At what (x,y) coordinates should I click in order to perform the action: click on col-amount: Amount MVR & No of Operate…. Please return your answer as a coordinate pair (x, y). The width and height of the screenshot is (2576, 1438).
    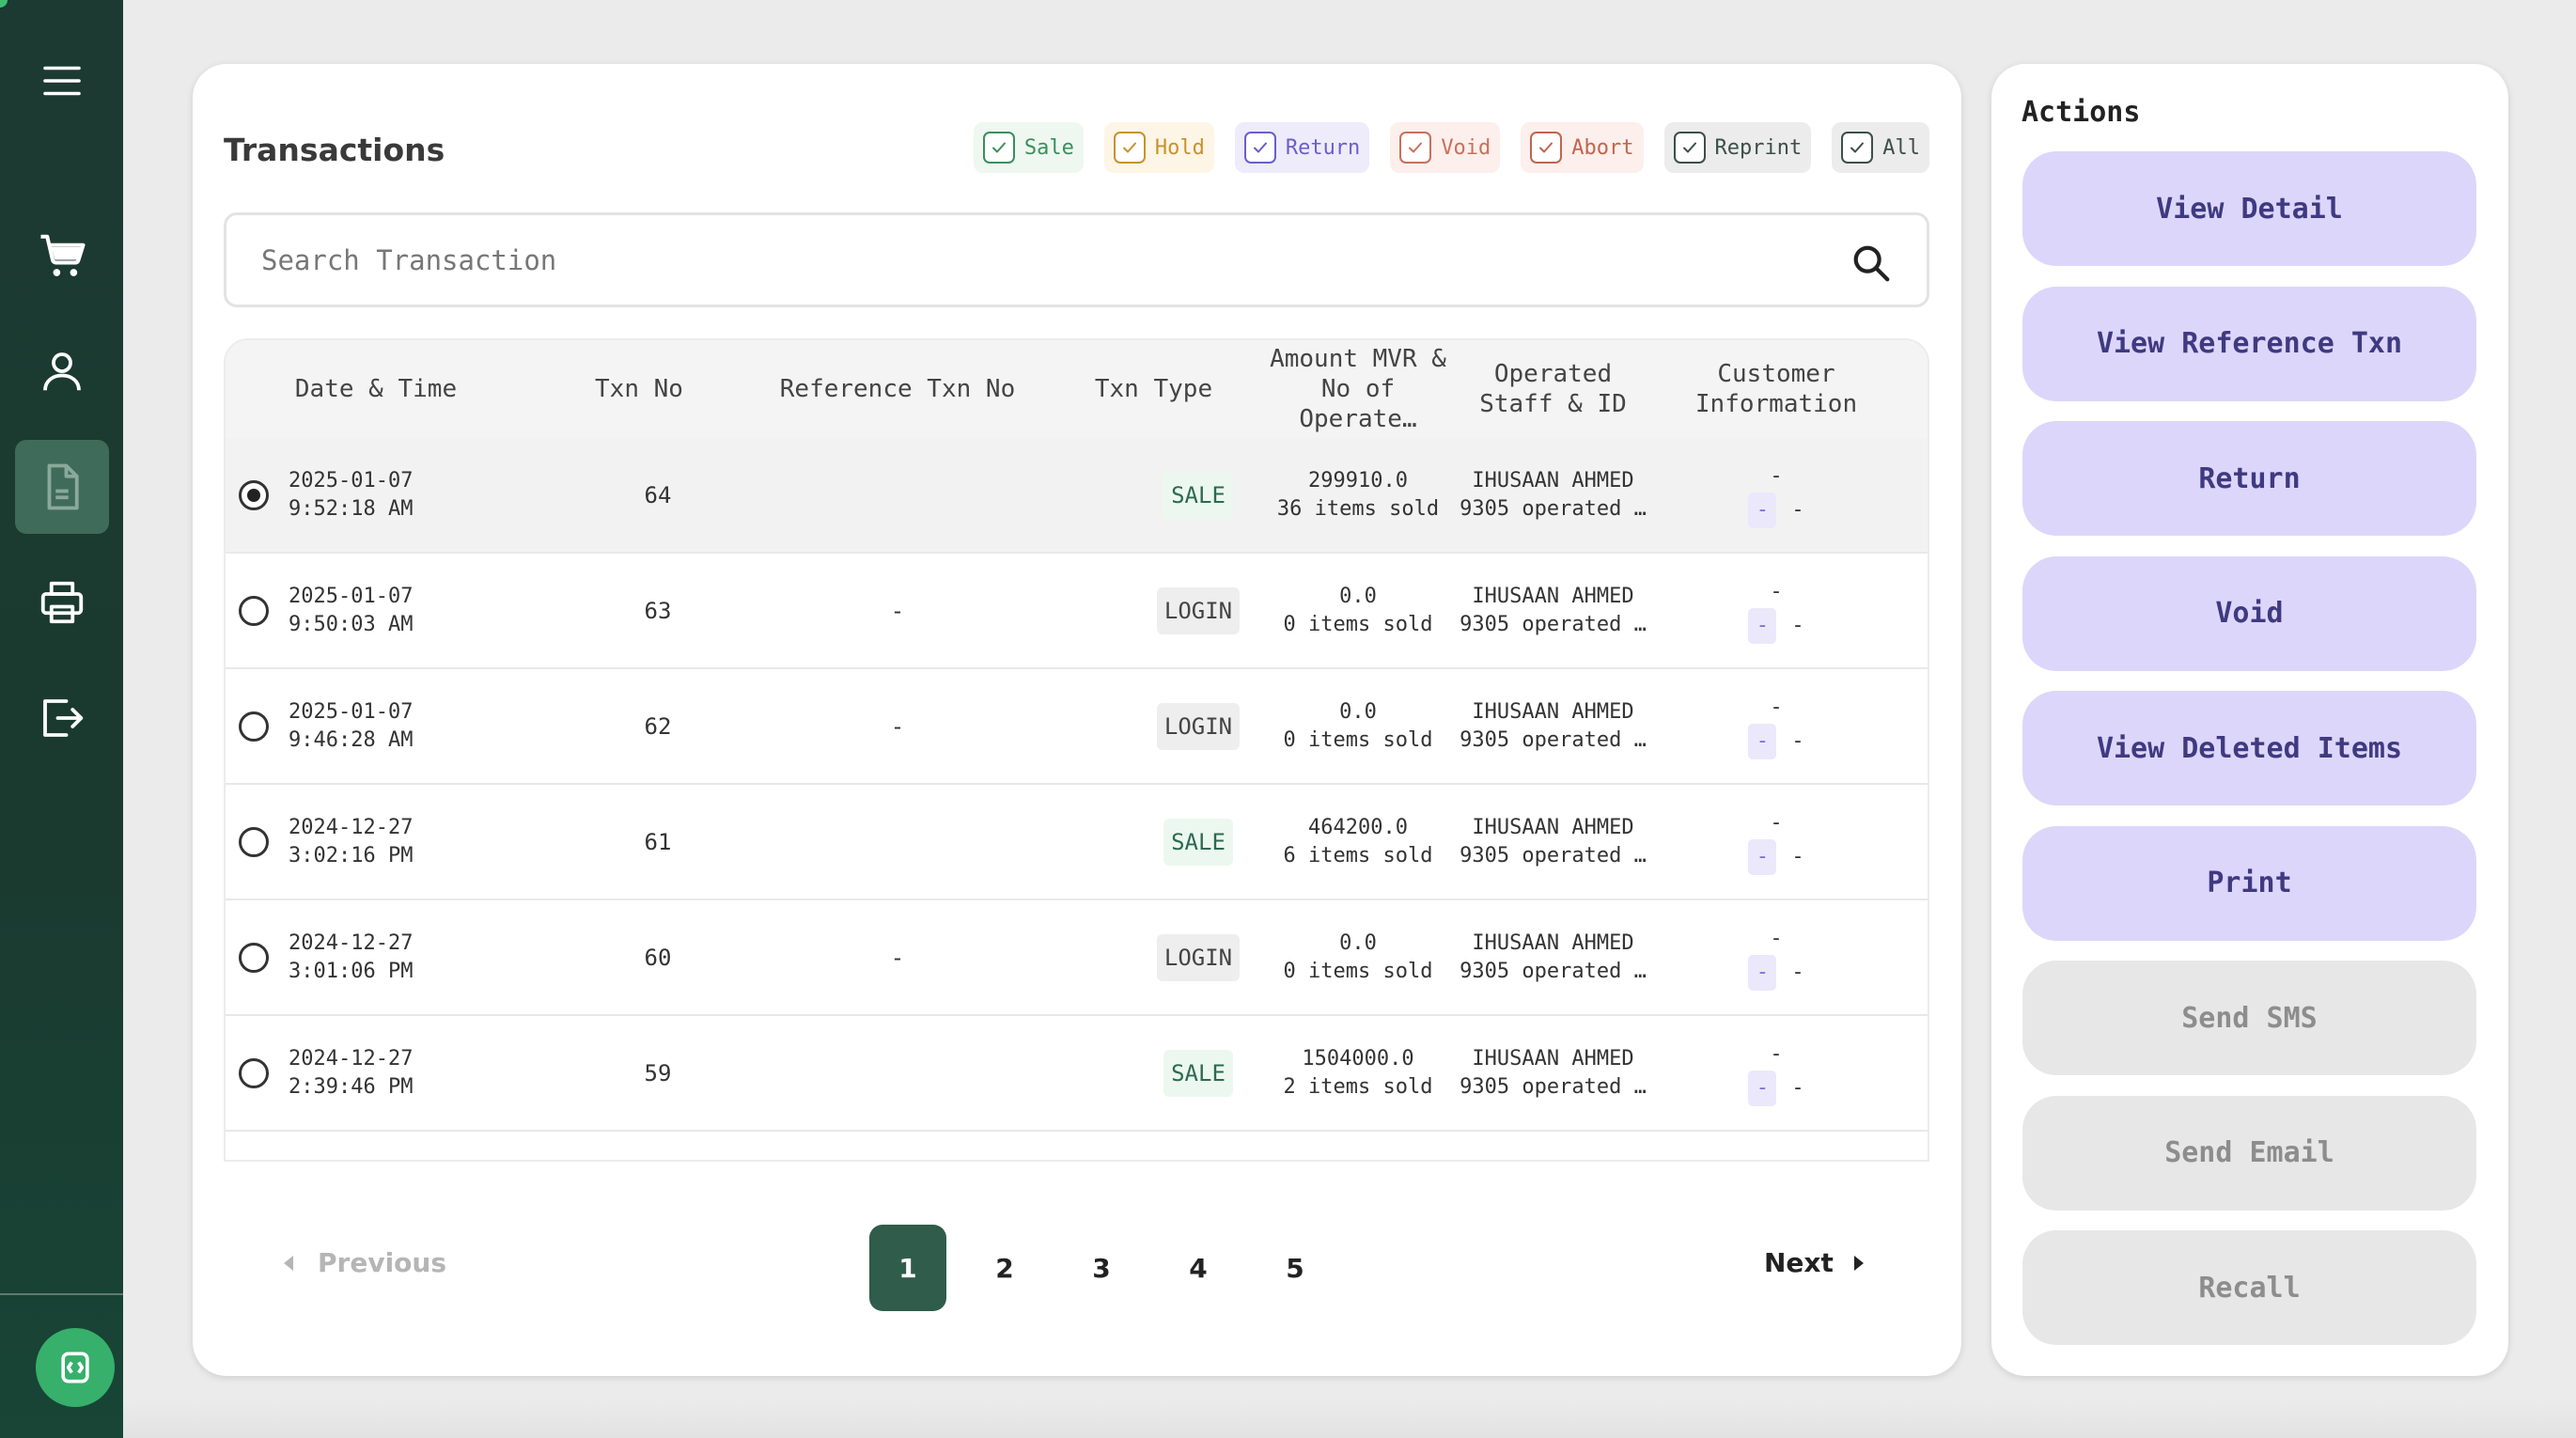
    Looking at the image, I should click on (1358, 389).